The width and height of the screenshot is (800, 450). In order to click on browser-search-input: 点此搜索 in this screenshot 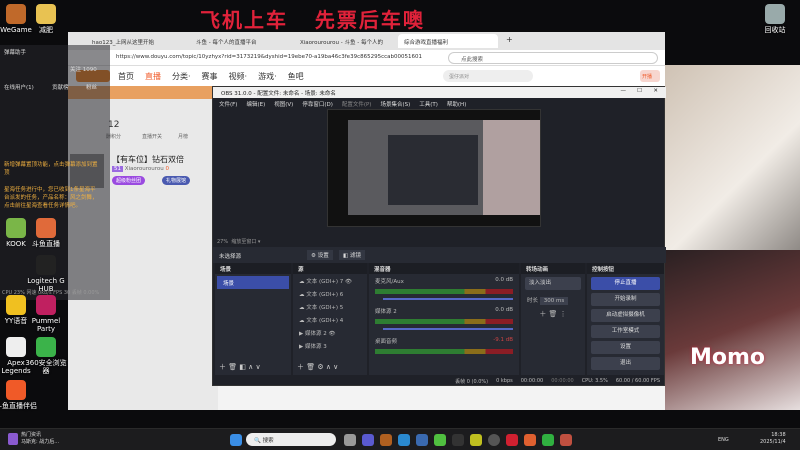, I will do `click(553, 58)`.